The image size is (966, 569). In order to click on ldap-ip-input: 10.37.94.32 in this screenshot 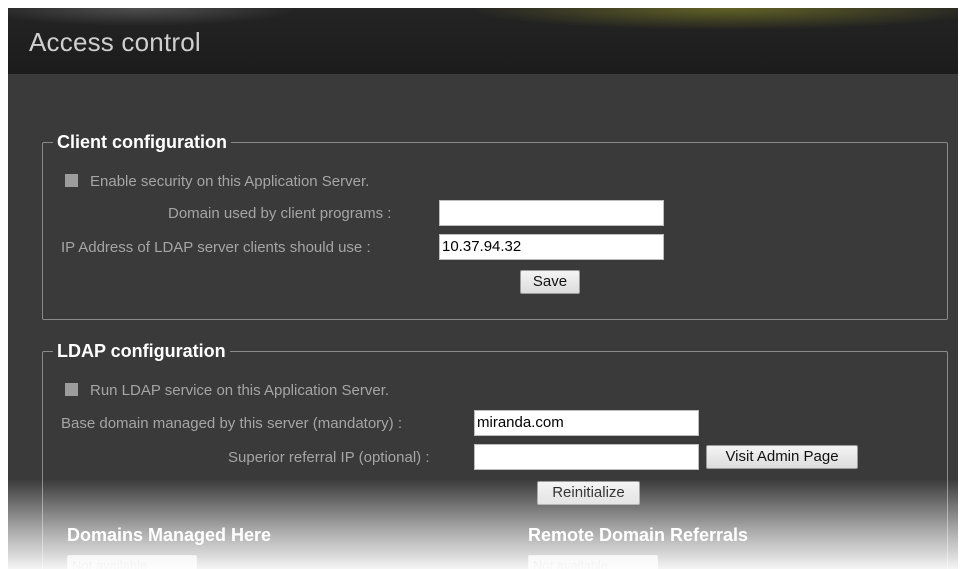, I will do `click(551, 247)`.